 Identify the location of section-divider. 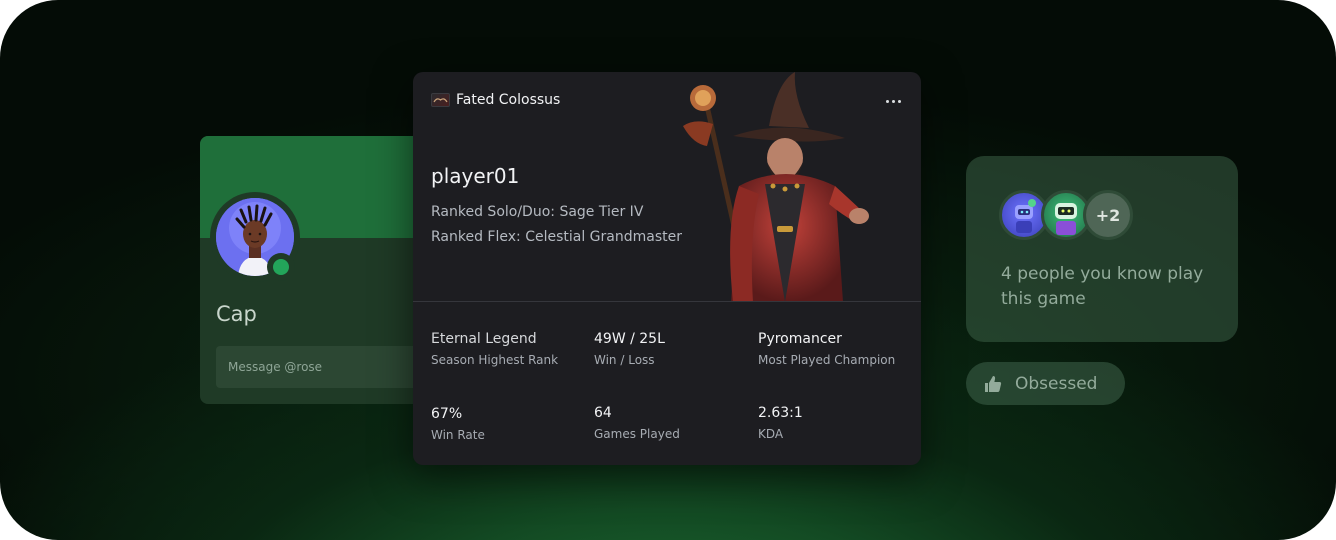
(667, 301).